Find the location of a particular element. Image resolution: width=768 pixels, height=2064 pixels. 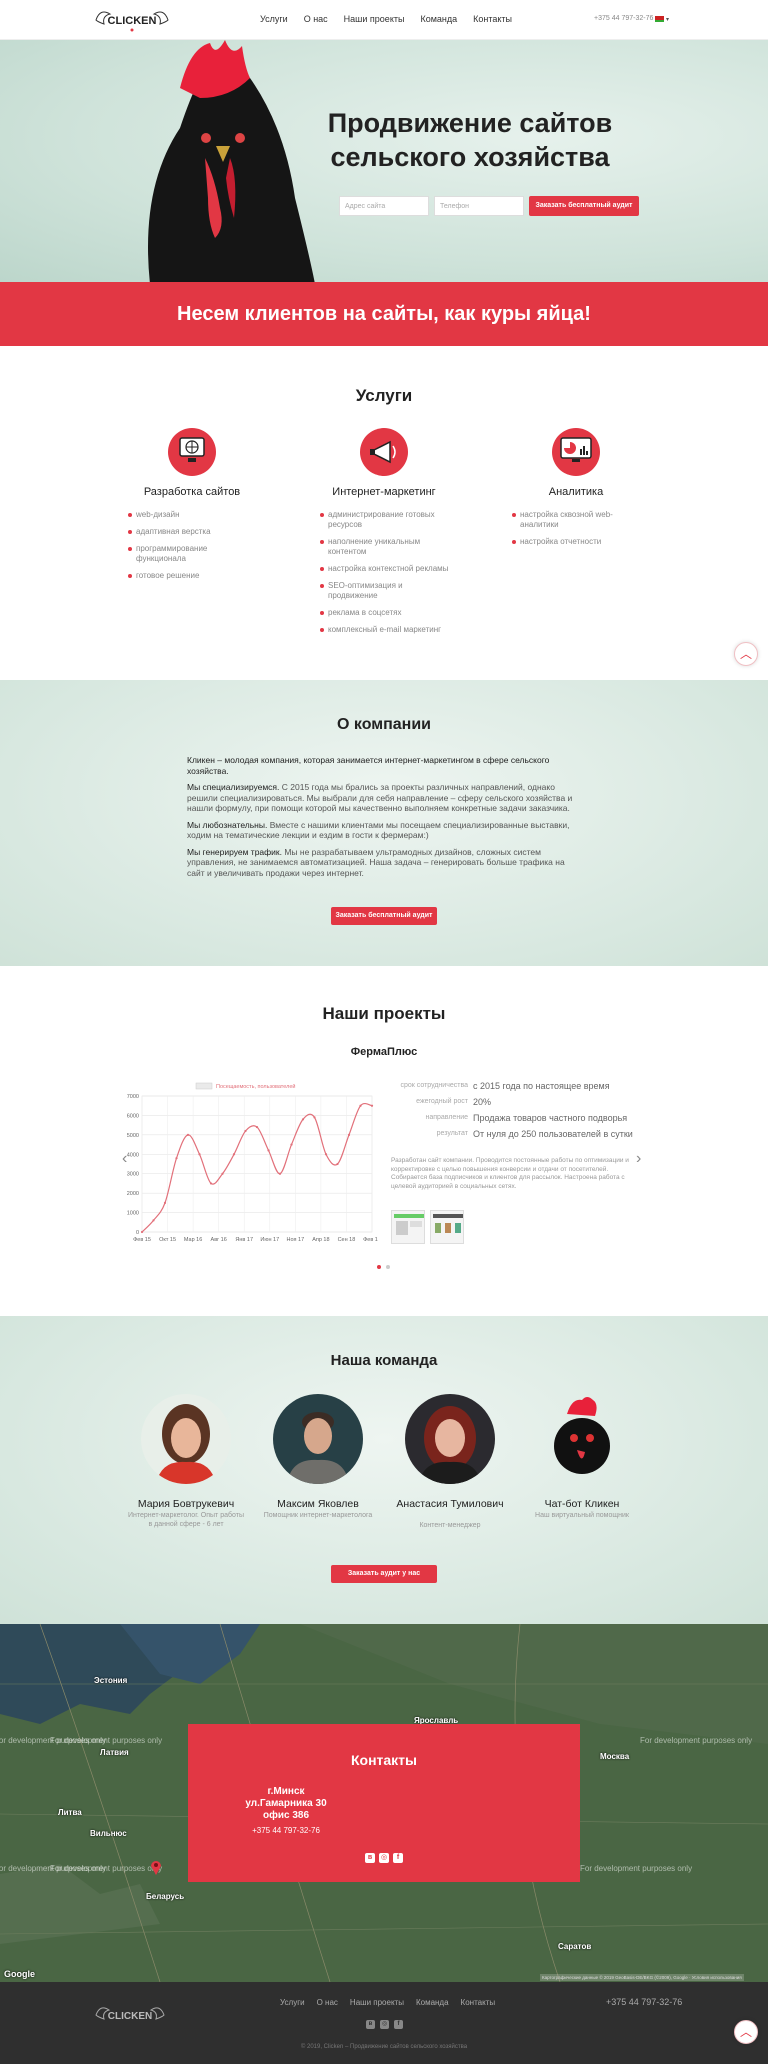

footer-nav-team: Команда is located at coordinates (432, 2002).